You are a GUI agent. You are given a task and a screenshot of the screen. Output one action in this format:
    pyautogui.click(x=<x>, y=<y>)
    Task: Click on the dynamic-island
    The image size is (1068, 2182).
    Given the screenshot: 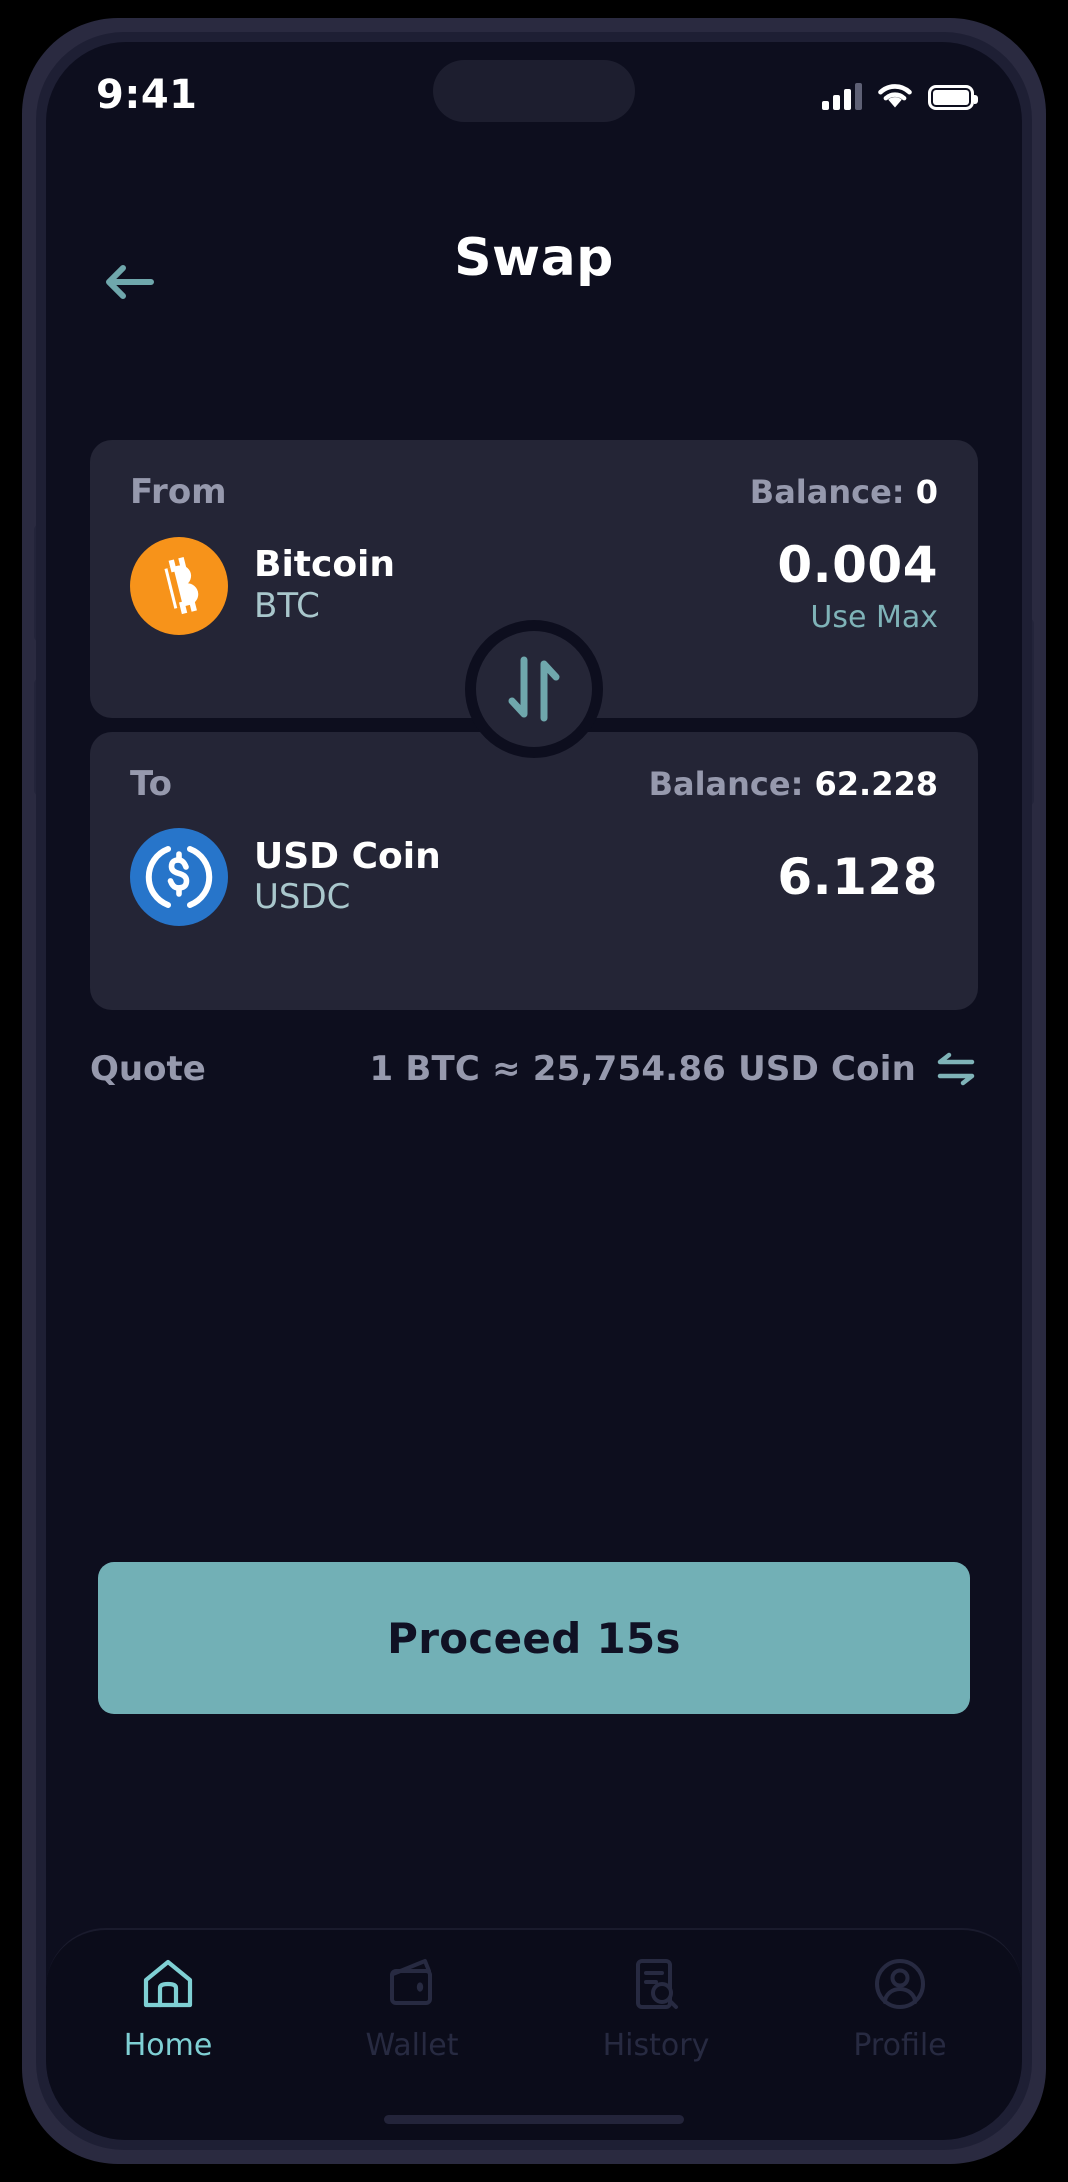 What is the action you would take?
    pyautogui.click(x=534, y=91)
    